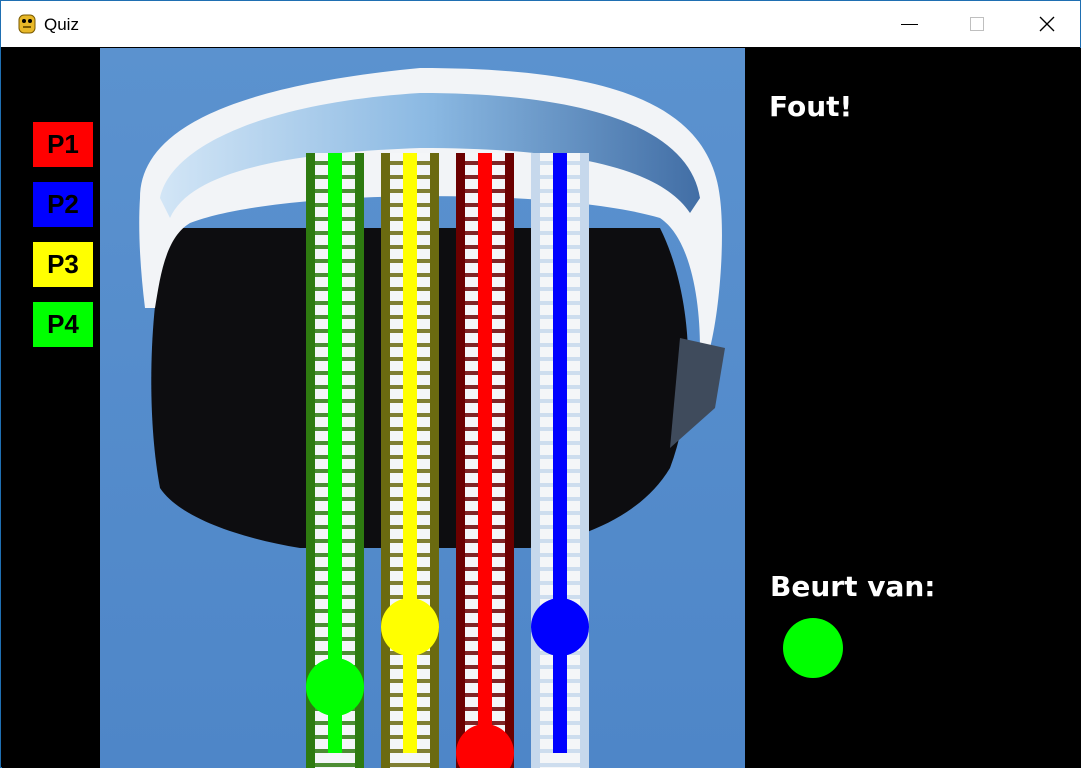  What do you see at coordinates (51, 408) in the screenshot?
I see `player-legend: P1 P2 P3 P4` at bounding box center [51, 408].